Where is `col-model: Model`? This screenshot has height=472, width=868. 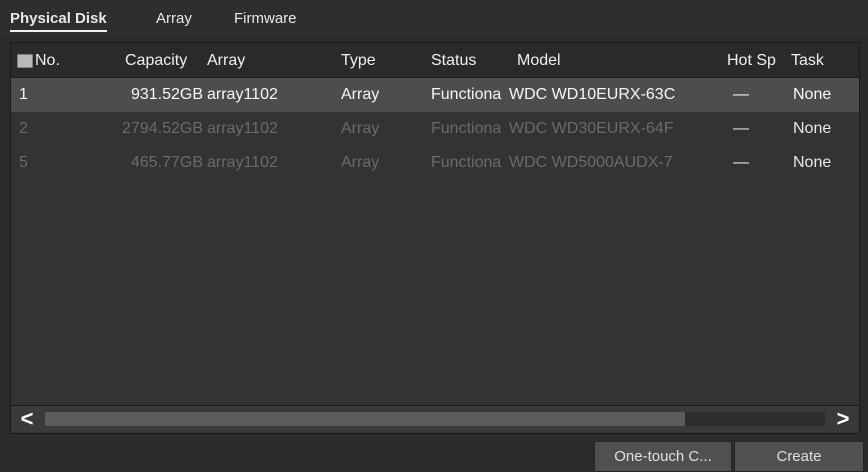
col-model: Model is located at coordinates (539, 61).